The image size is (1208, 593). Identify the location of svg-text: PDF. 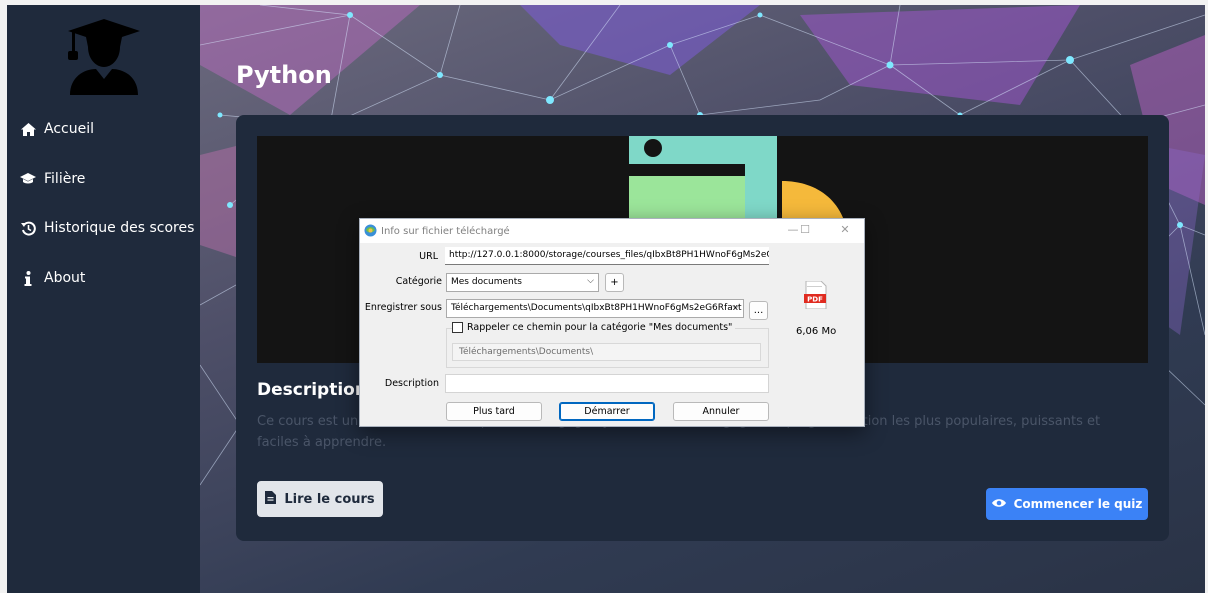
(815, 300).